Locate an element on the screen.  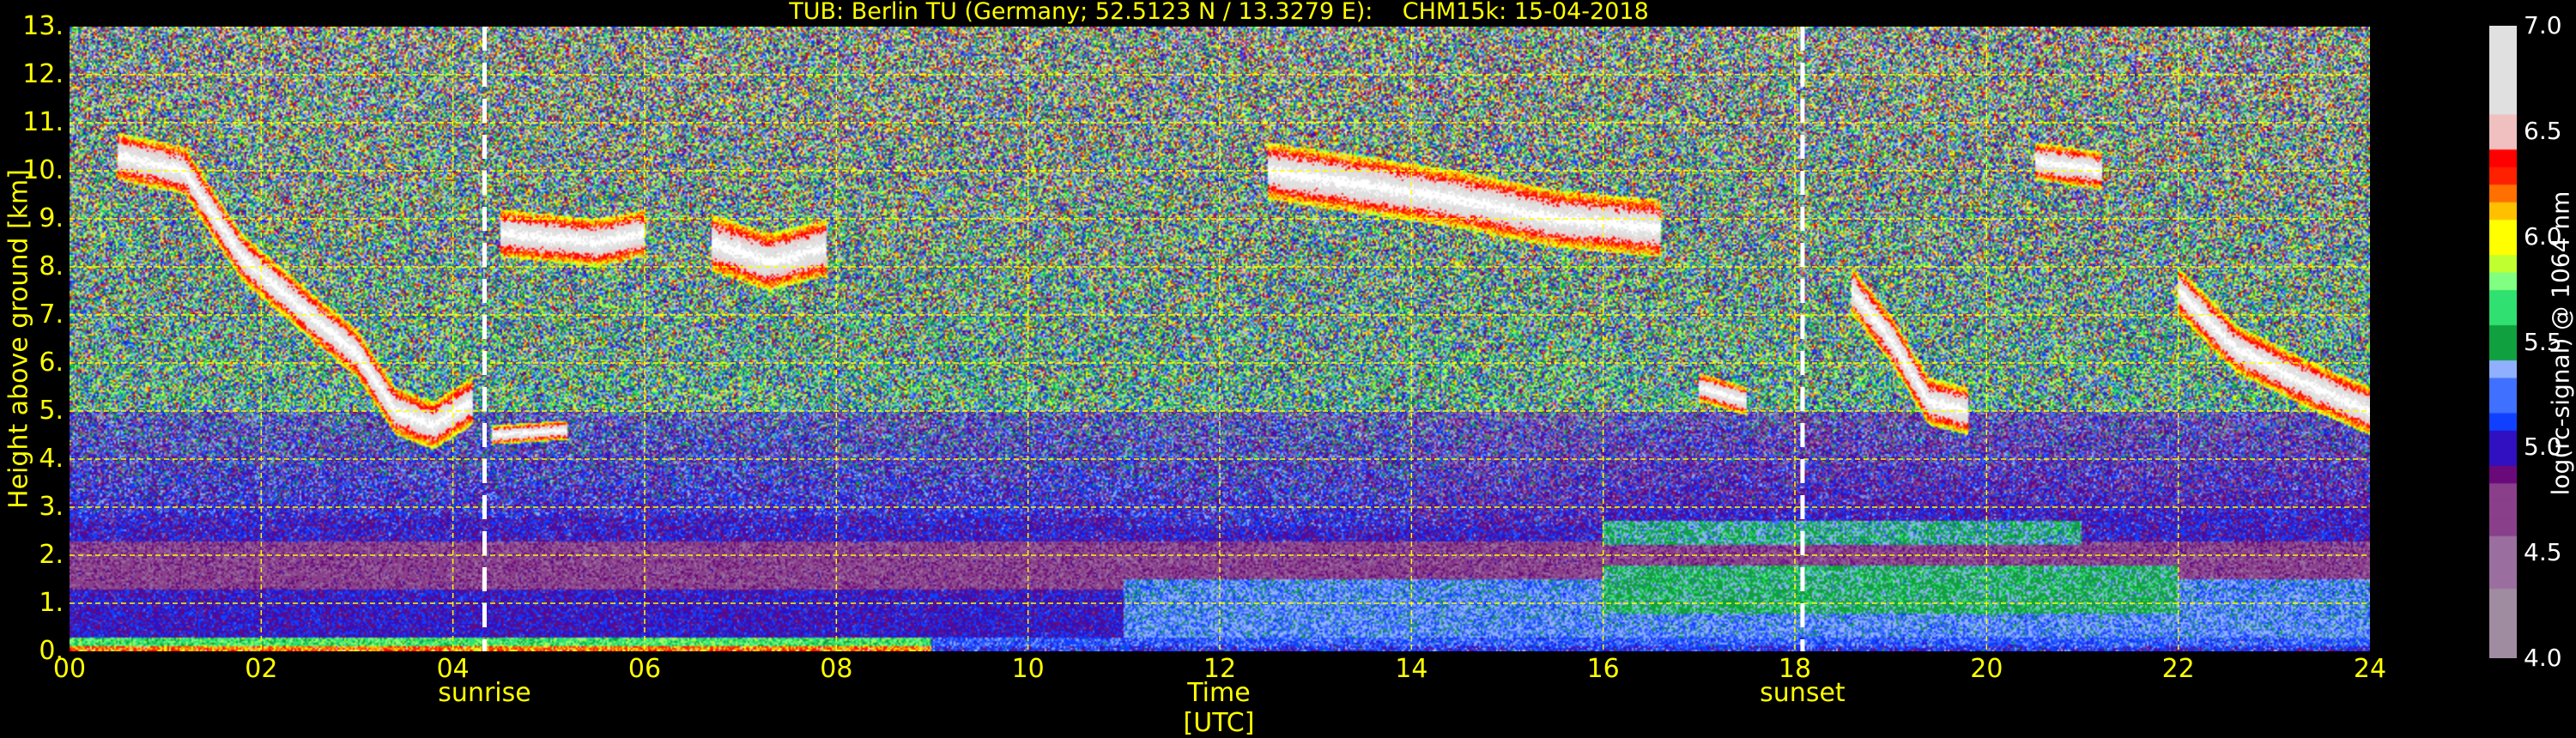
x-tick-label: 00 is located at coordinates (69, 669).